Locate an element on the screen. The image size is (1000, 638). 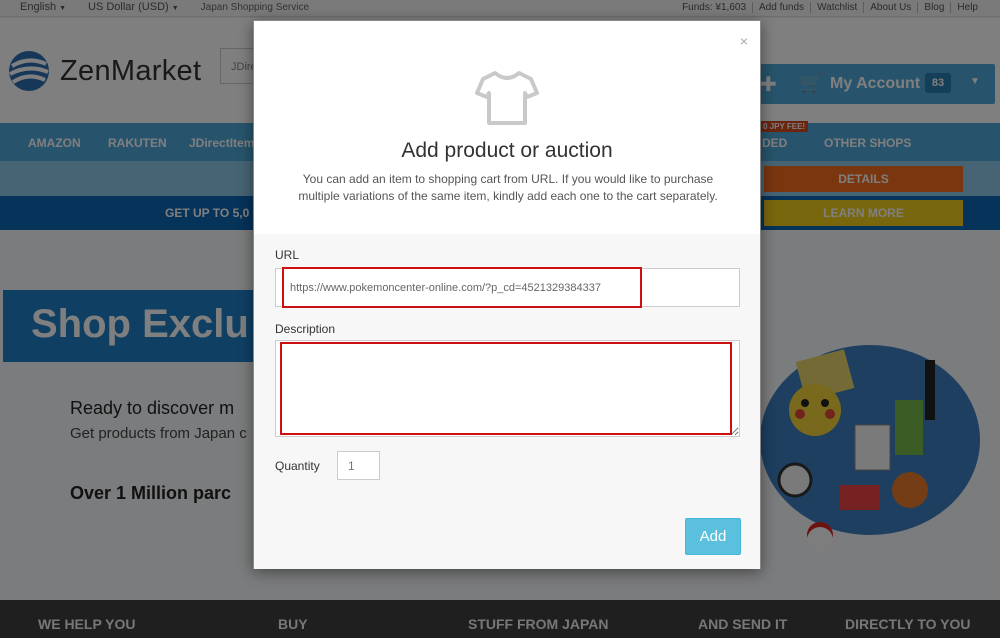
description-field is located at coordinates (507, 388).